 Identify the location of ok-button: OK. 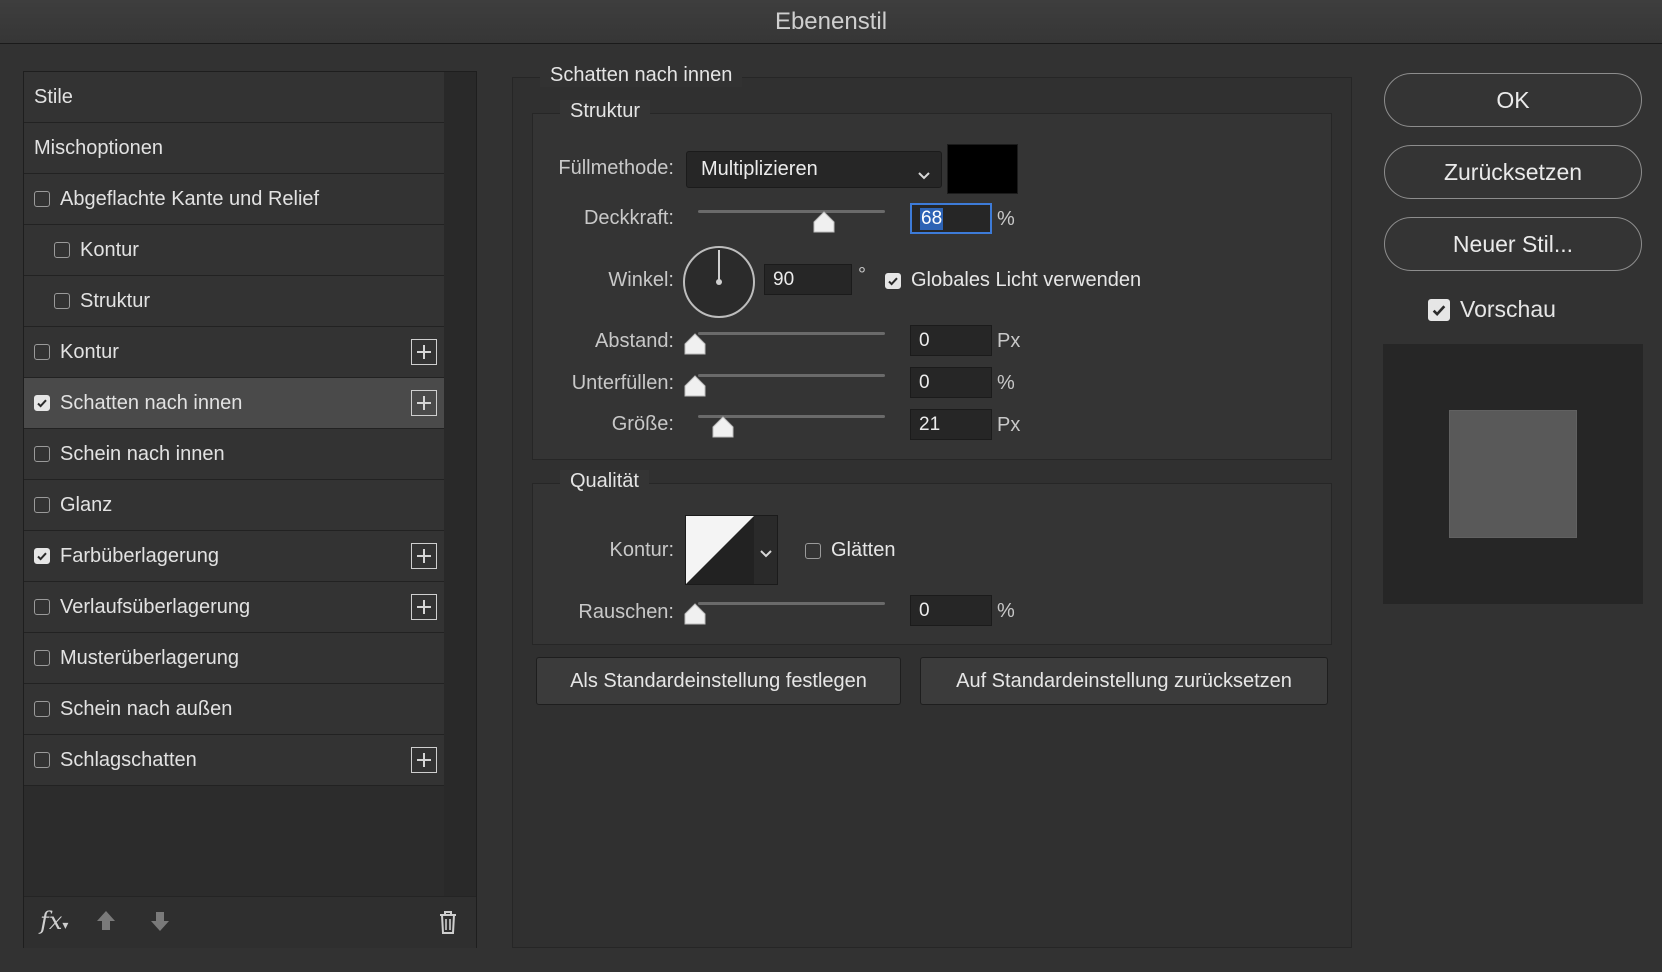
(1513, 100).